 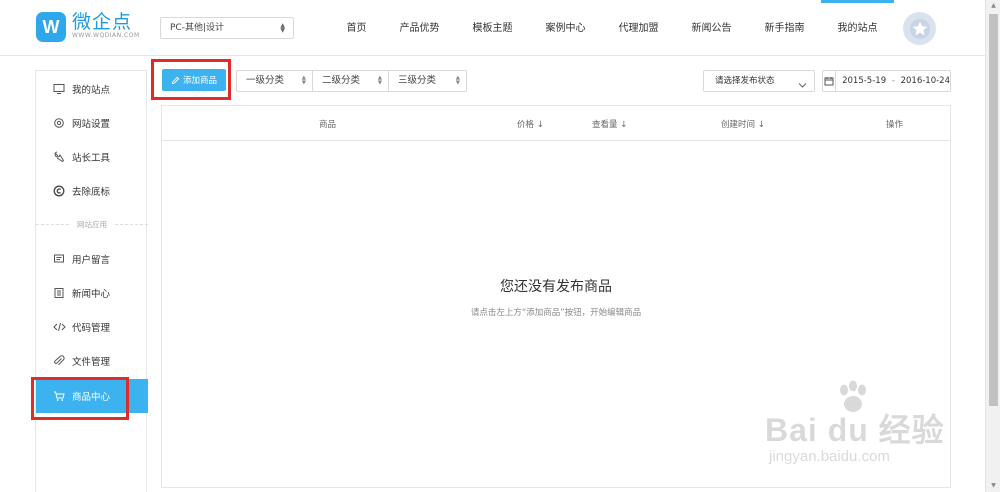 I want to click on sidebar-item-code-management: 代码管理, so click(x=92, y=327).